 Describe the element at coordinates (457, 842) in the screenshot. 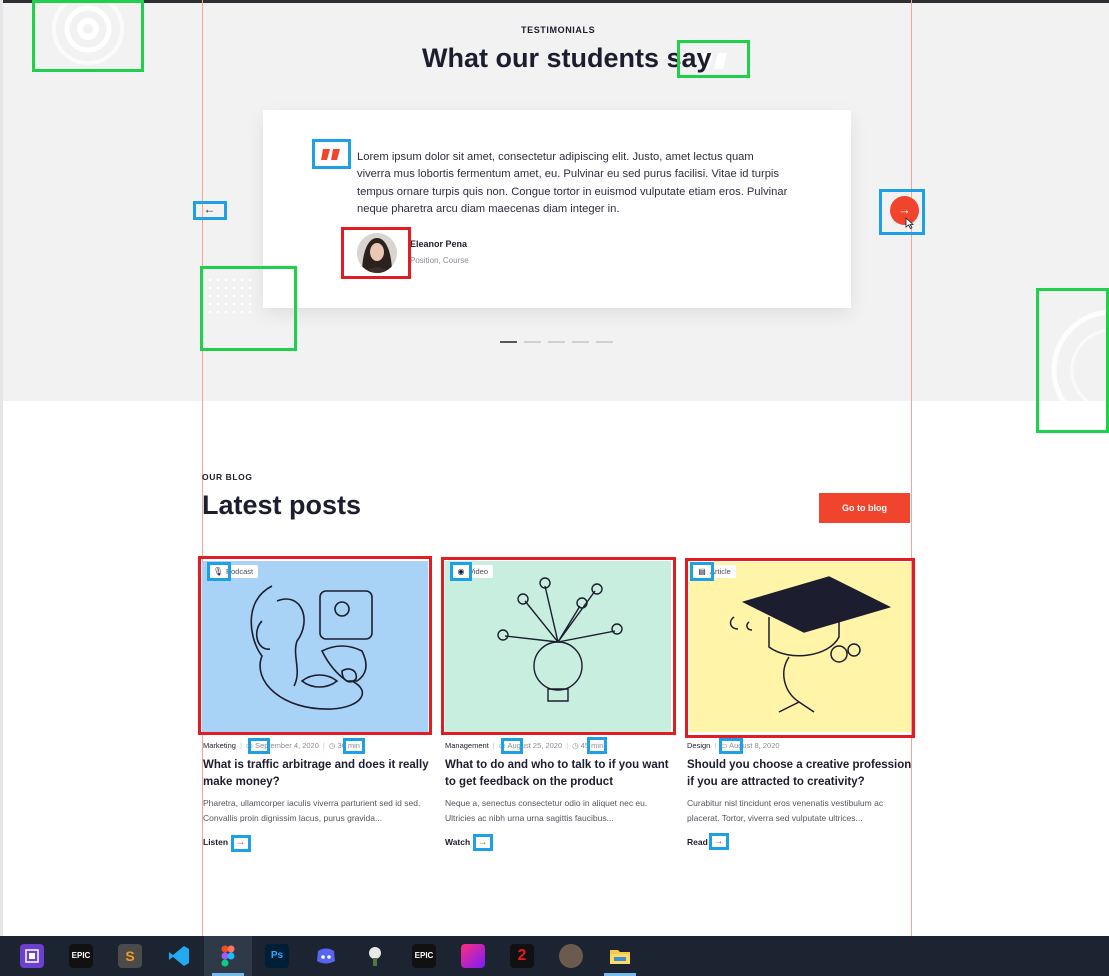

I see `post-action-link: Watch` at that location.